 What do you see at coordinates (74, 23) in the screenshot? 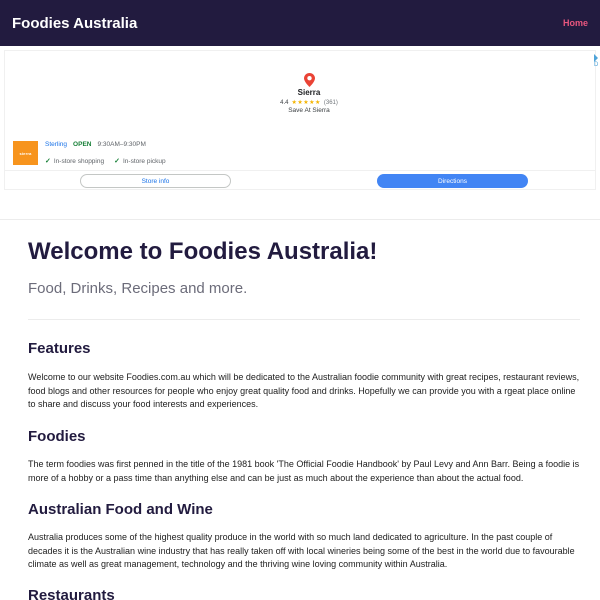
I see `site-brand: Foodies Australia` at bounding box center [74, 23].